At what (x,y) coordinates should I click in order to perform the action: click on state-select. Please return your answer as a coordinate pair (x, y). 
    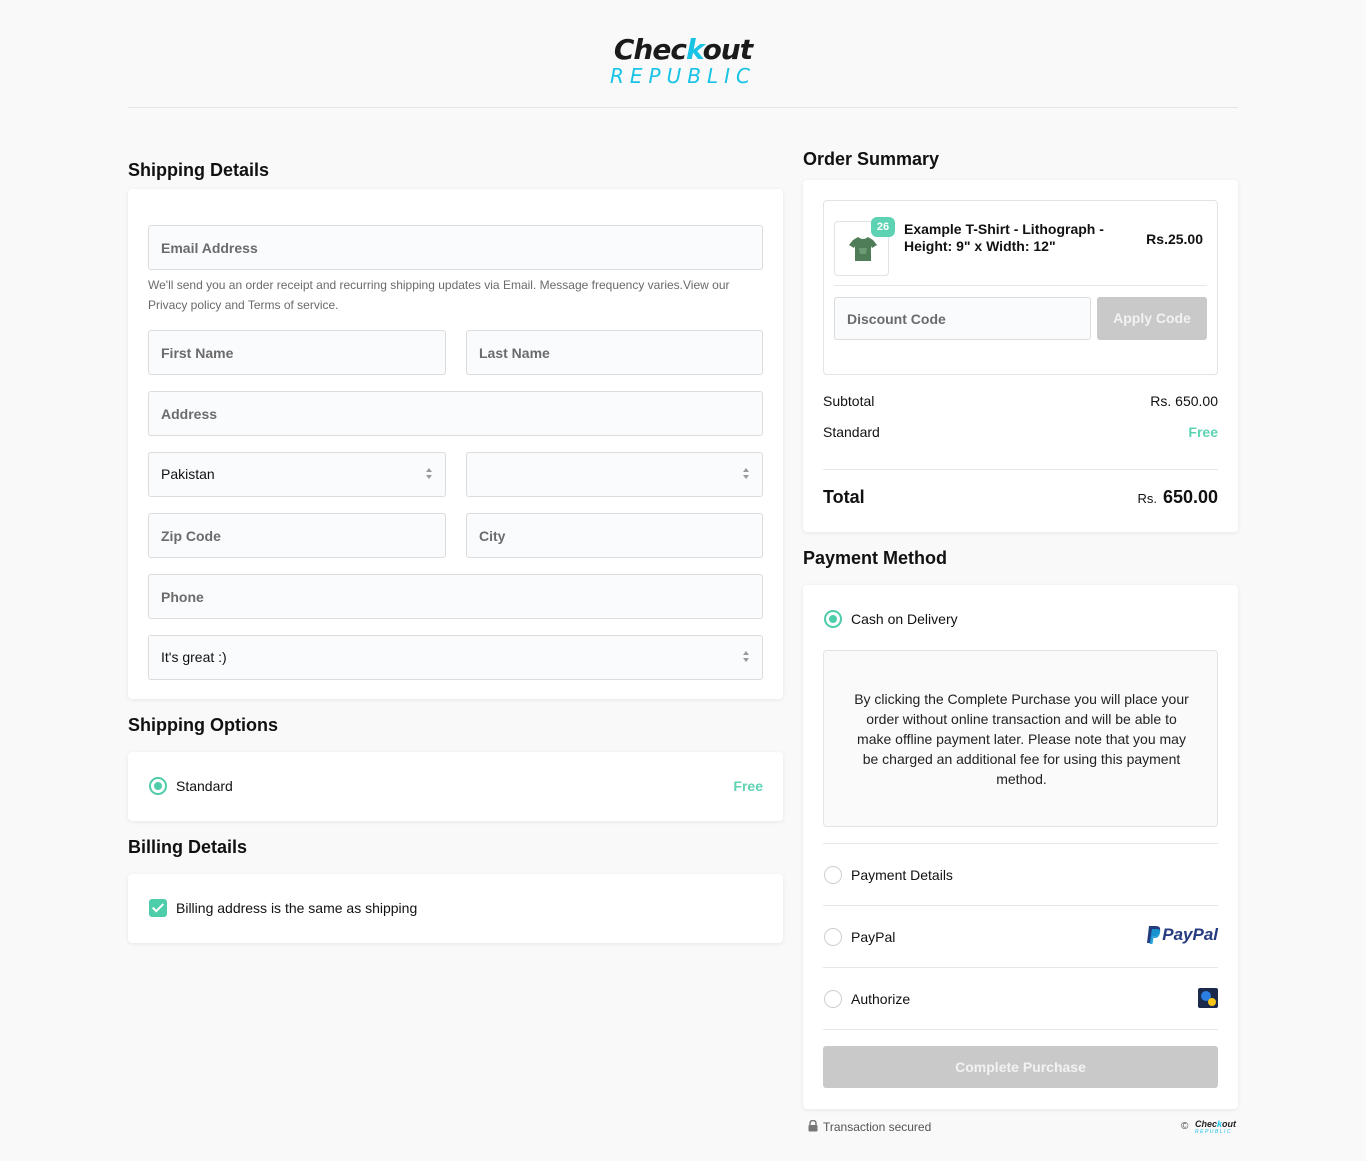
    Looking at the image, I should click on (614, 474).